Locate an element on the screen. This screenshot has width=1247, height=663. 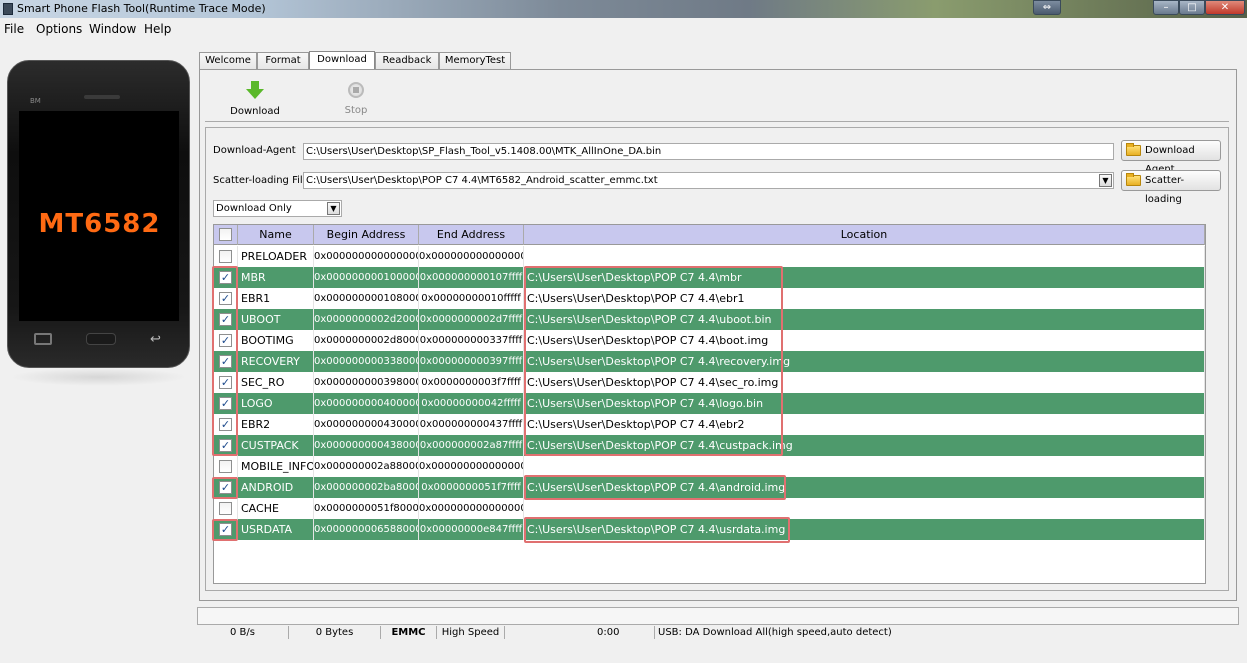
row-name: USRDATA is located at coordinates (276, 529).